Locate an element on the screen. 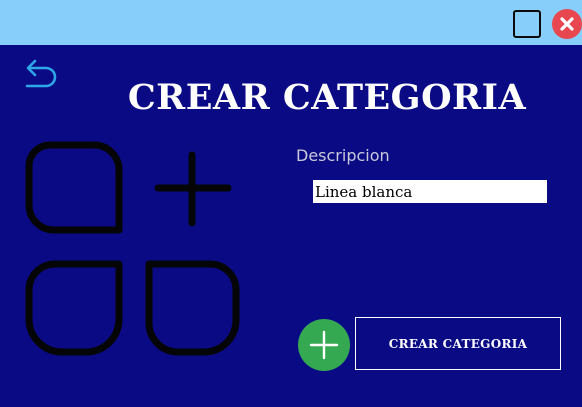 This screenshot has width=582, height=407. maximize-button is located at coordinates (527, 24).